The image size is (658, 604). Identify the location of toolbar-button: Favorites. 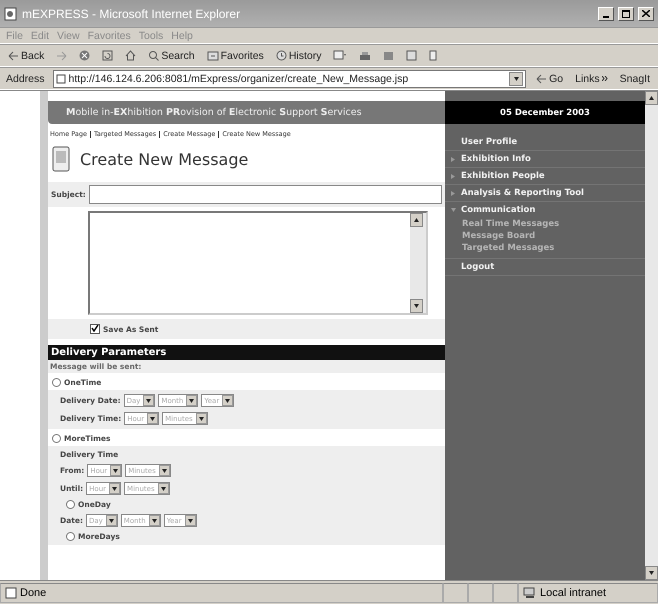
(235, 56).